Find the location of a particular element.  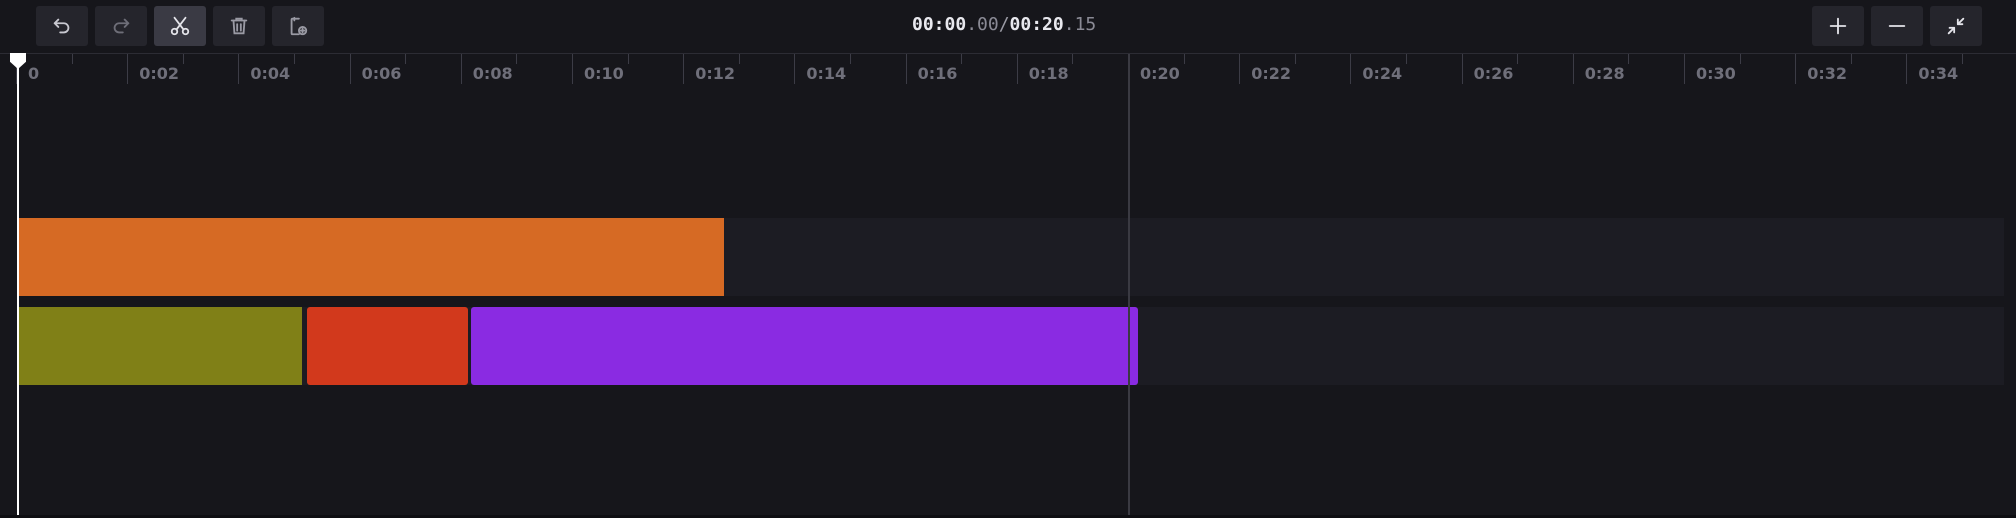

delete-button is located at coordinates (239, 26).